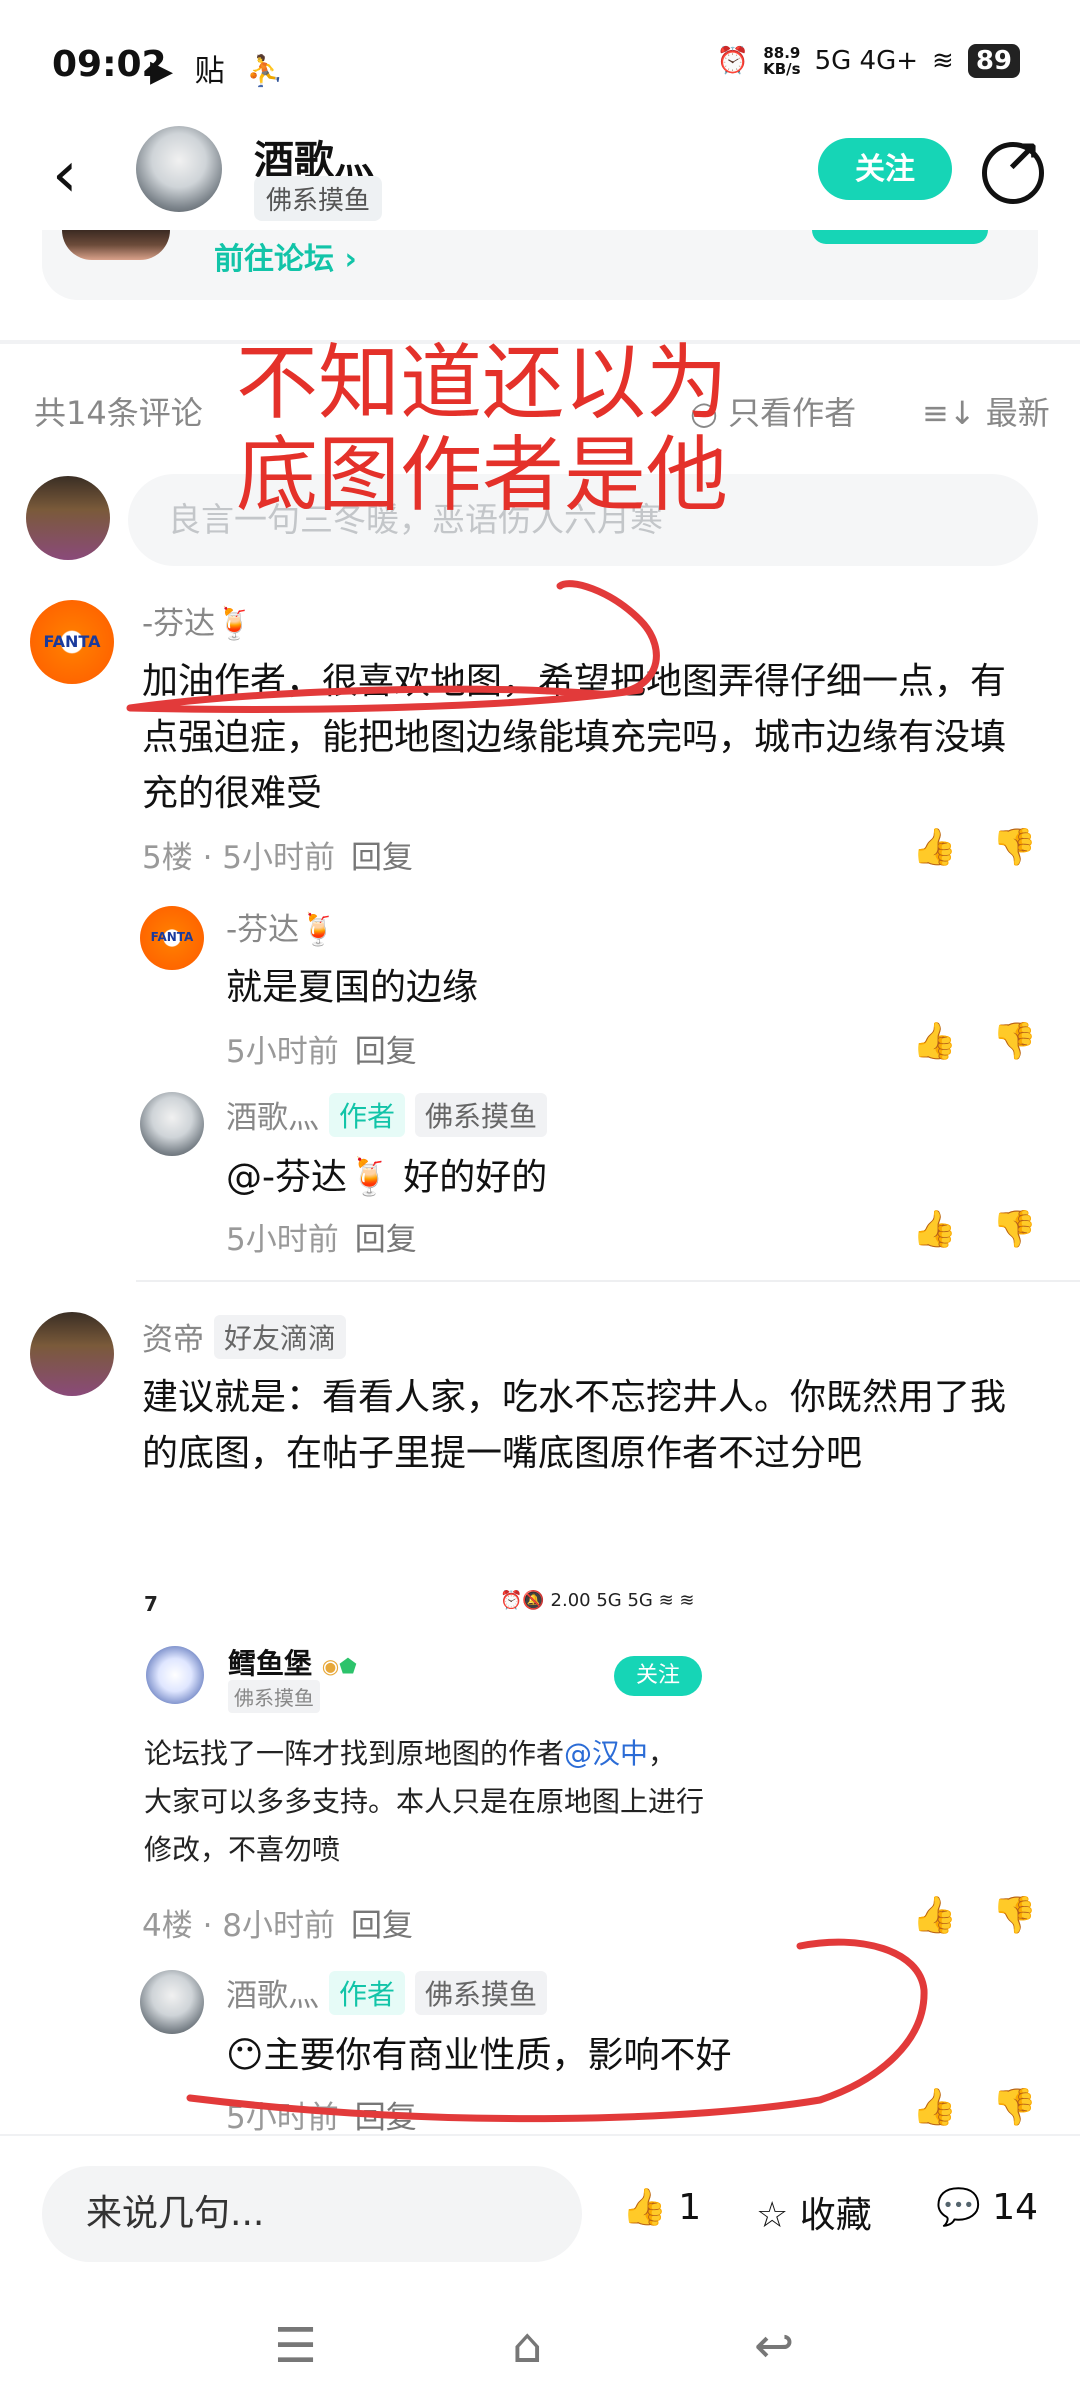  What do you see at coordinates (885, 169) in the screenshot?
I see `follow-button: 关注` at bounding box center [885, 169].